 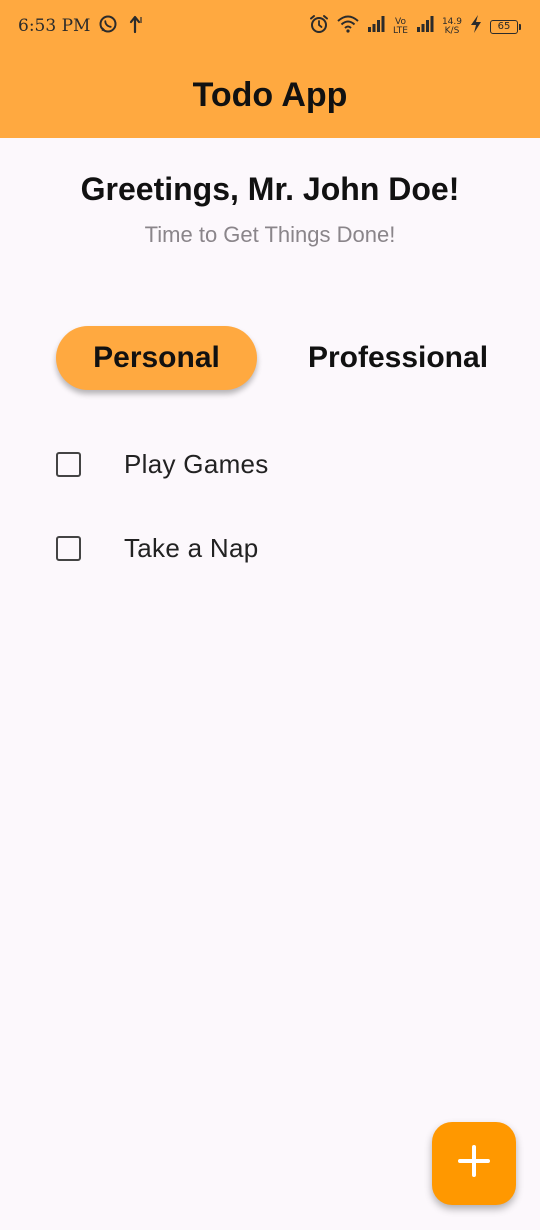 I want to click on plus-icon, so click(x=474, y=1163).